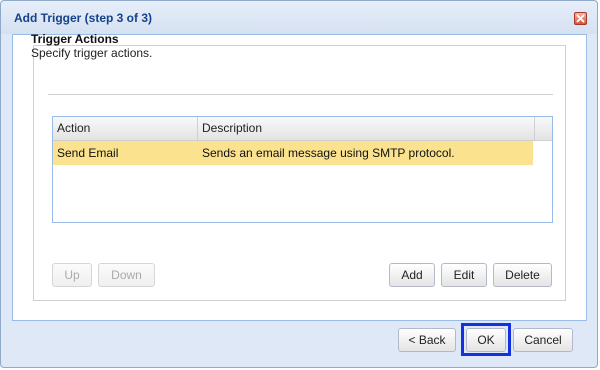 The height and width of the screenshot is (370, 600). Describe the element at coordinates (412, 275) in the screenshot. I see `add-button: Add` at that location.